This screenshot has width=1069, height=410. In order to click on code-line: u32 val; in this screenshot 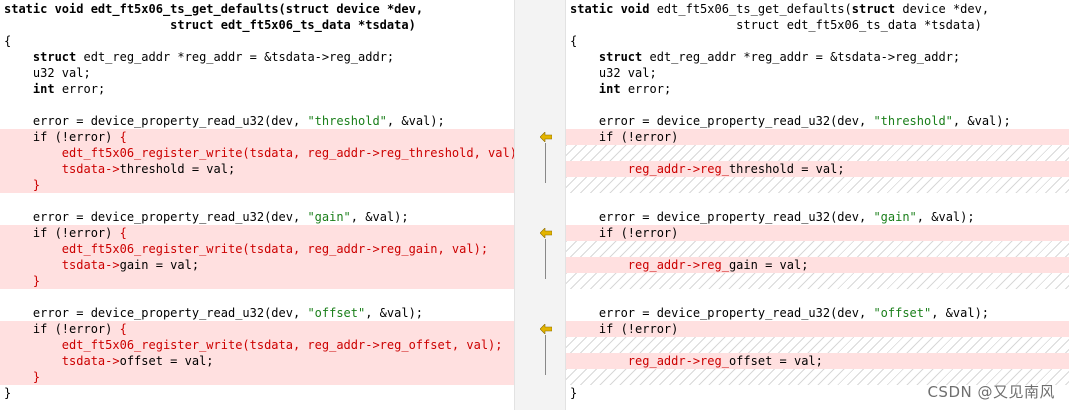, I will do `click(257, 73)`.